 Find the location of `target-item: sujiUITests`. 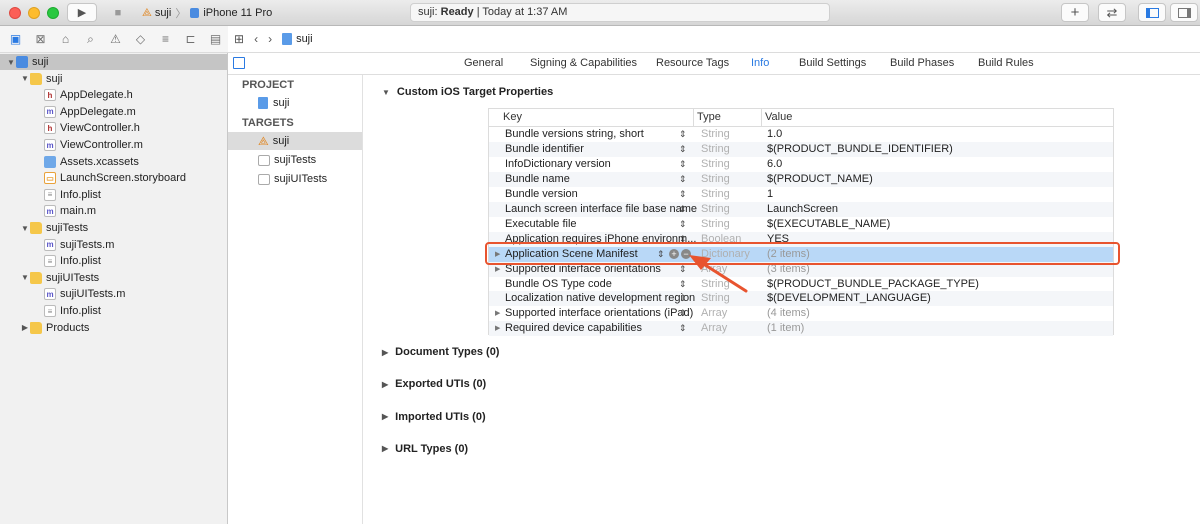

target-item: sujiUITests is located at coordinates (295, 179).